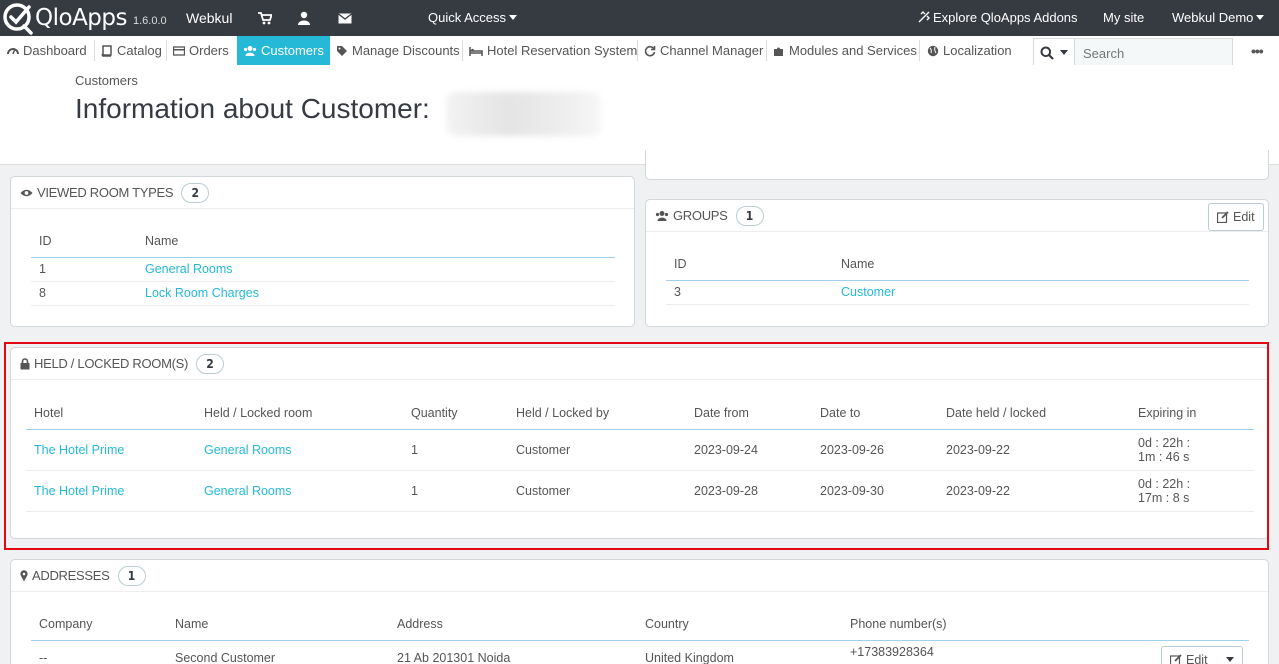  I want to click on panel-header: VIEWED ROOM TYPES 2, so click(322, 193).